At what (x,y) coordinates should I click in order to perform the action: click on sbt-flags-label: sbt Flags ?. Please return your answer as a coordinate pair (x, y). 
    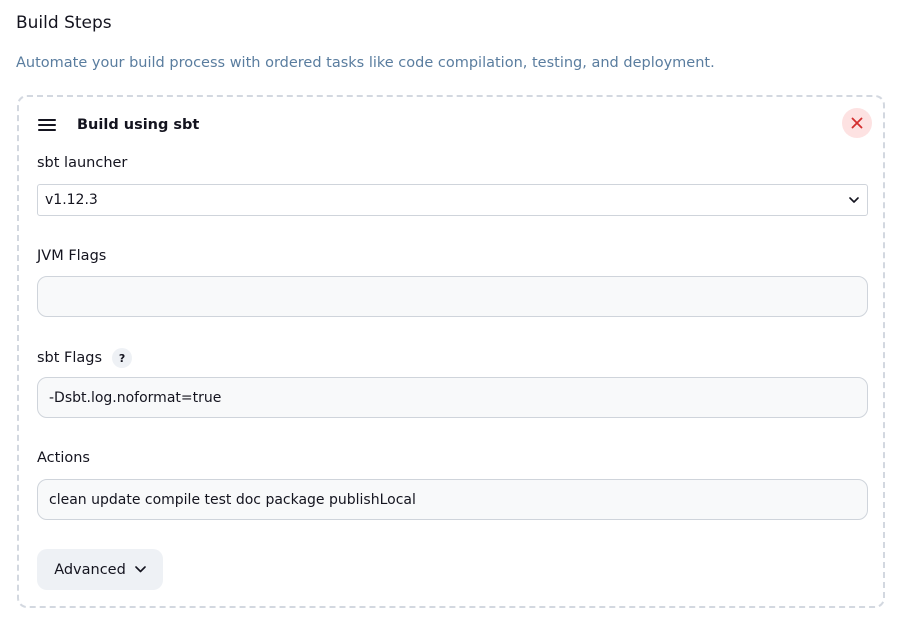
    Looking at the image, I should click on (85, 358).